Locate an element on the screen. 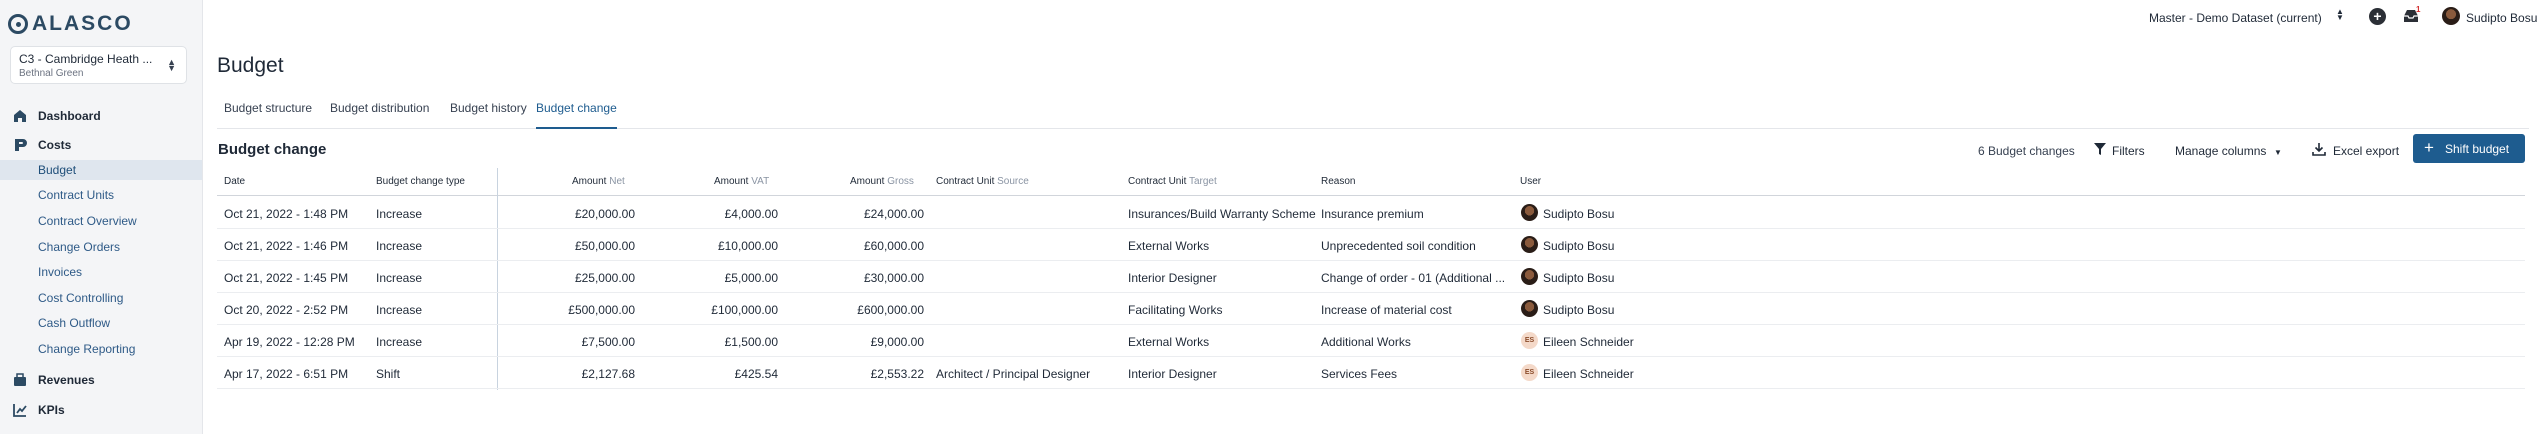 Image resolution: width=2547 pixels, height=434 pixels. cell-gross: £60,000.00 is located at coordinates (893, 246).